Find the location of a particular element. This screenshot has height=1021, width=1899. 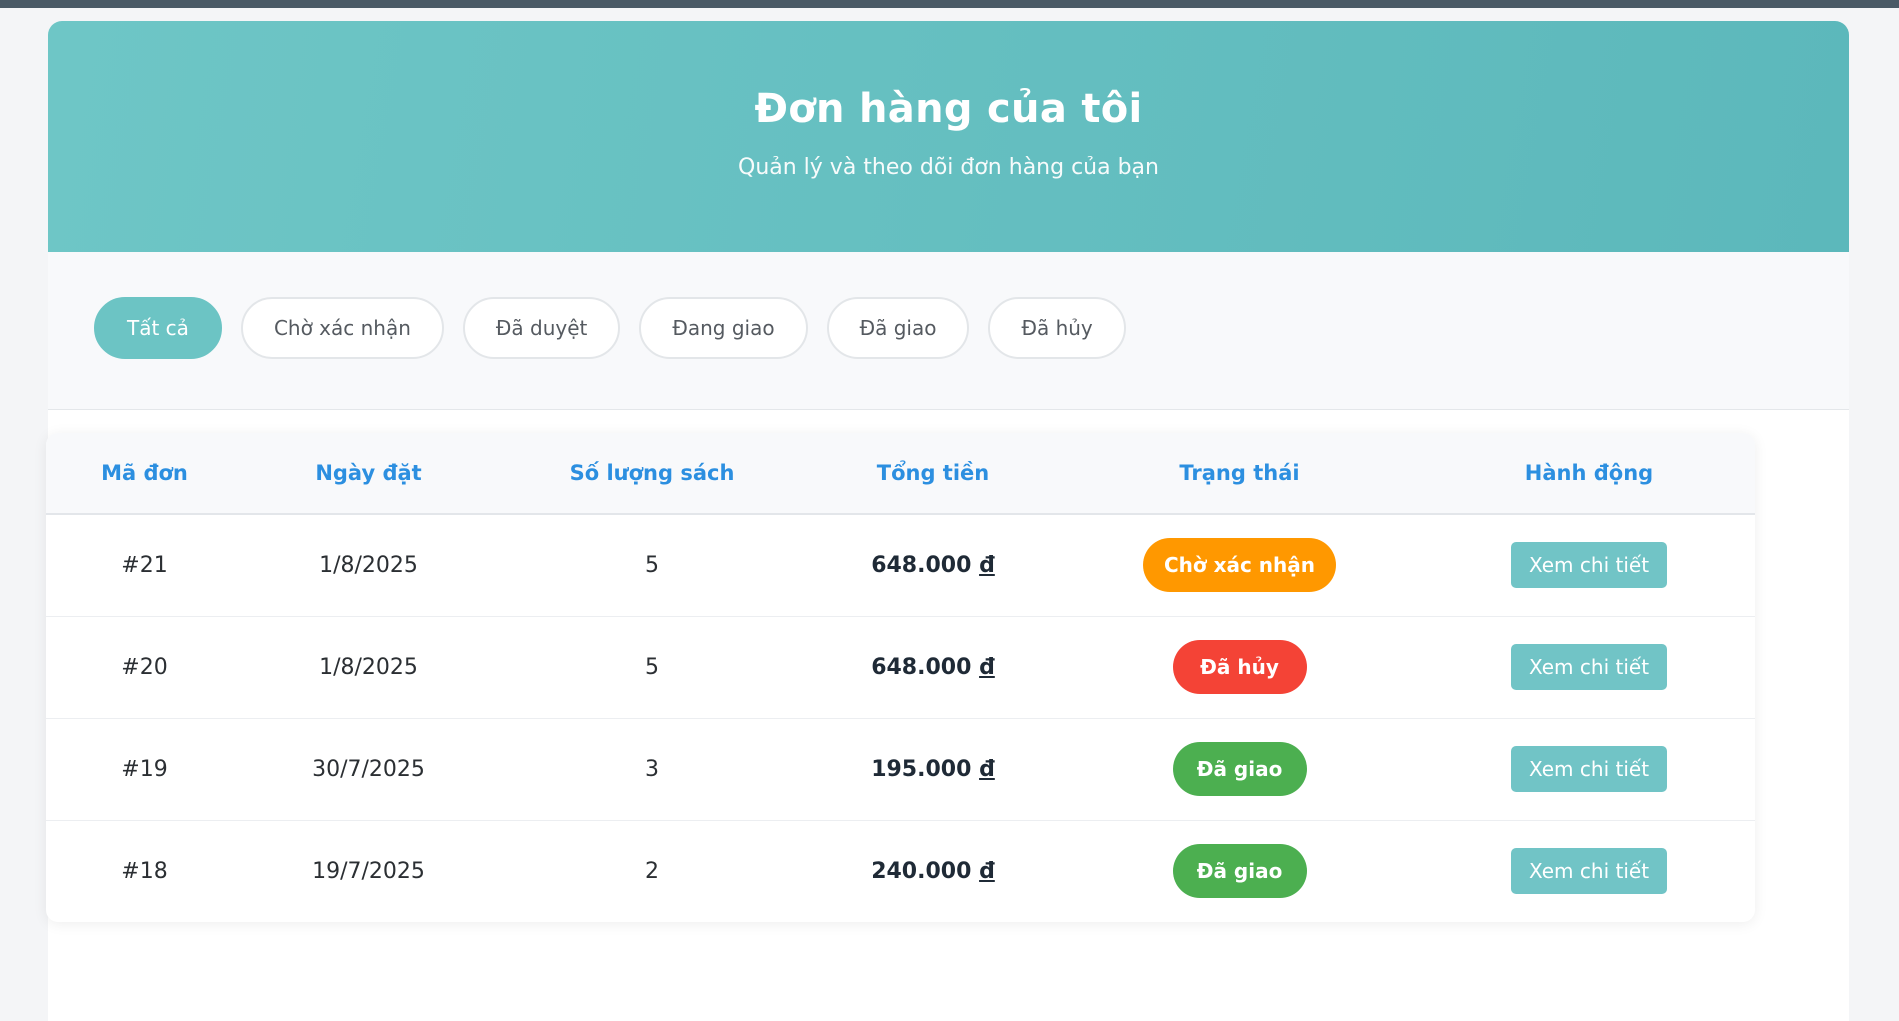

order-id: #20 is located at coordinates (144, 667).